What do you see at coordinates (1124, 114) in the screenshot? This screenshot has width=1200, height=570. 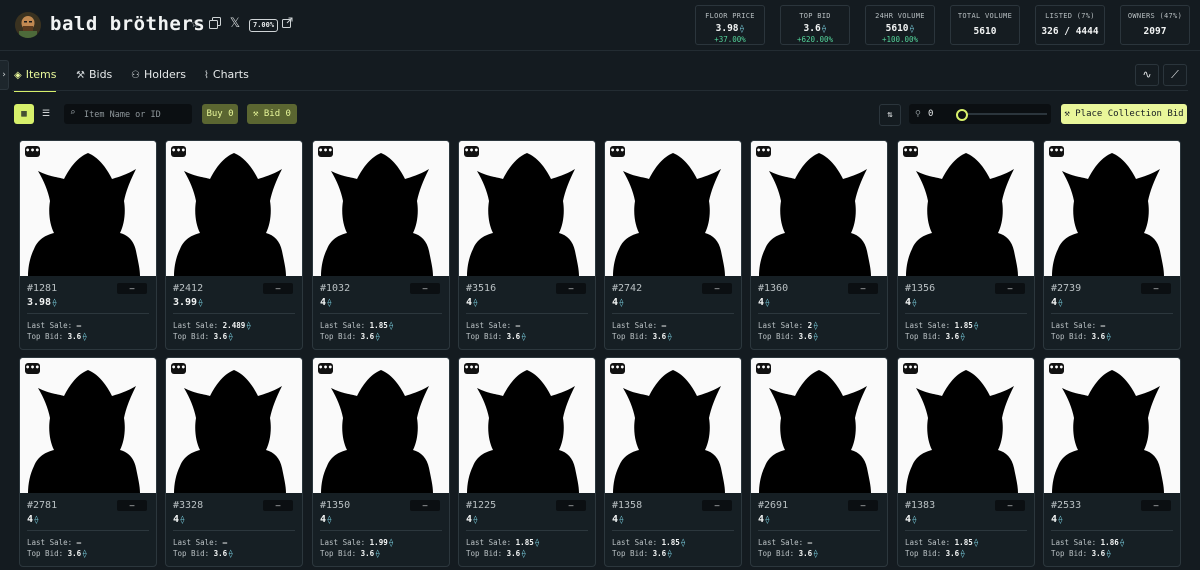 I see `place-collection-bid-button: ⚒ Place Collection Bid` at bounding box center [1124, 114].